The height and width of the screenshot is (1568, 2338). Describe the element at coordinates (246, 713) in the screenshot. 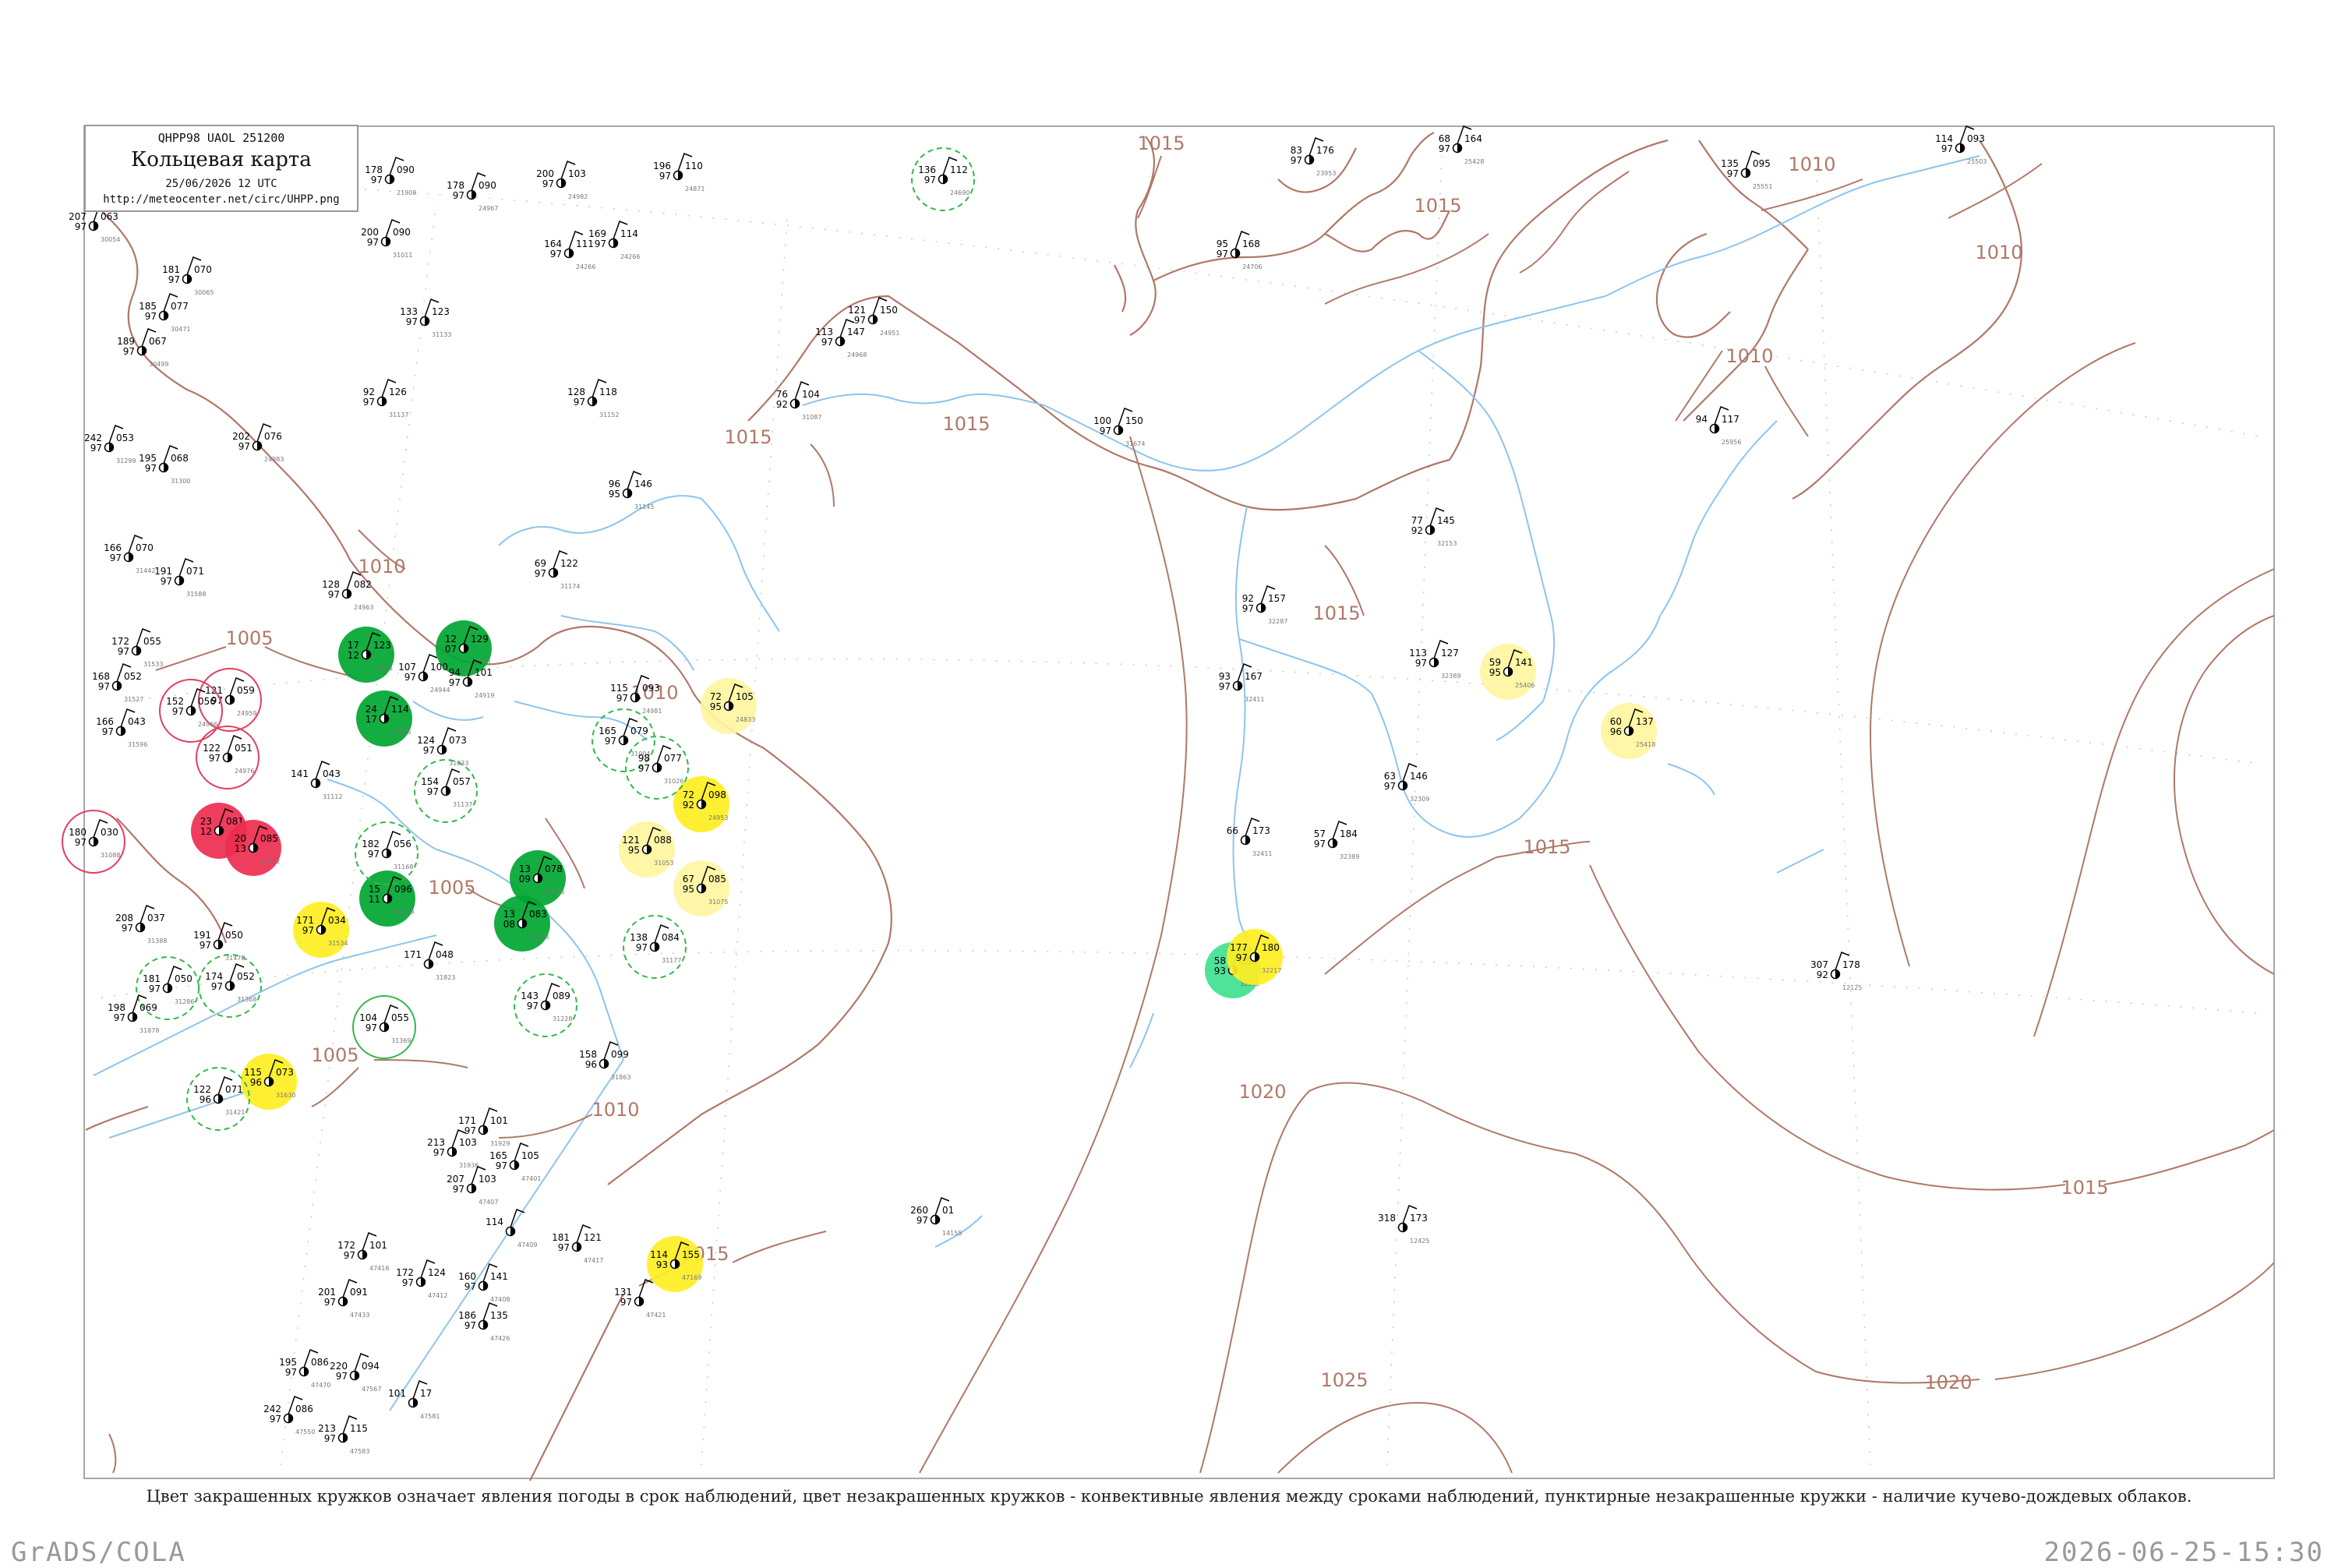

I see `station-id: 24959` at that location.